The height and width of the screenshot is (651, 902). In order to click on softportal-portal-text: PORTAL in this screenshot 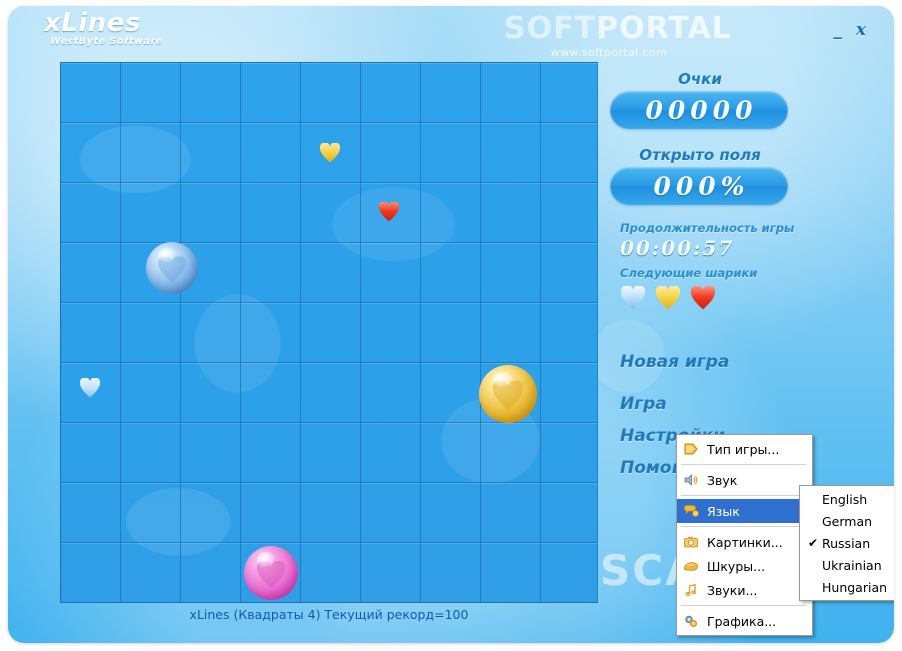, I will do `click(664, 28)`.